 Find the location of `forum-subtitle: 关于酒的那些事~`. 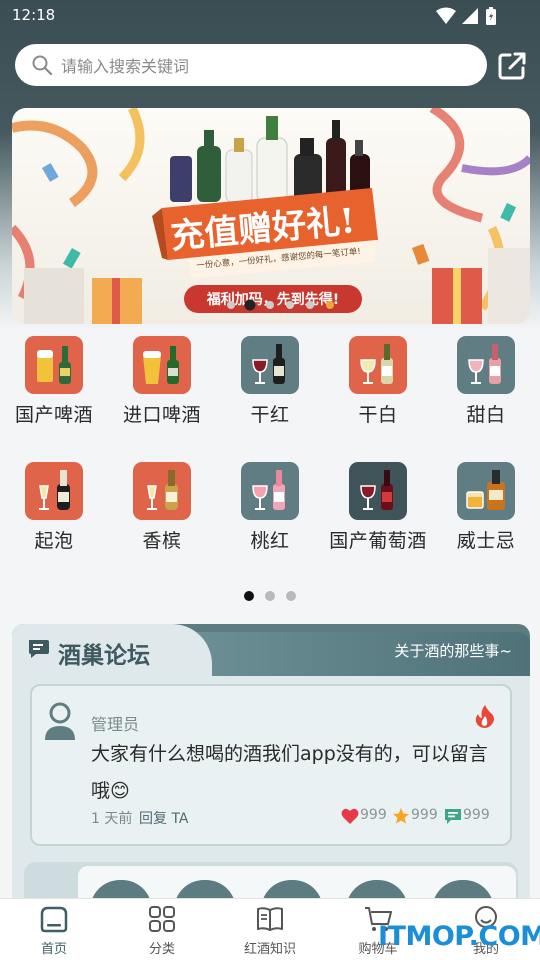

forum-subtitle: 关于酒的那些事~ is located at coordinates (453, 650).